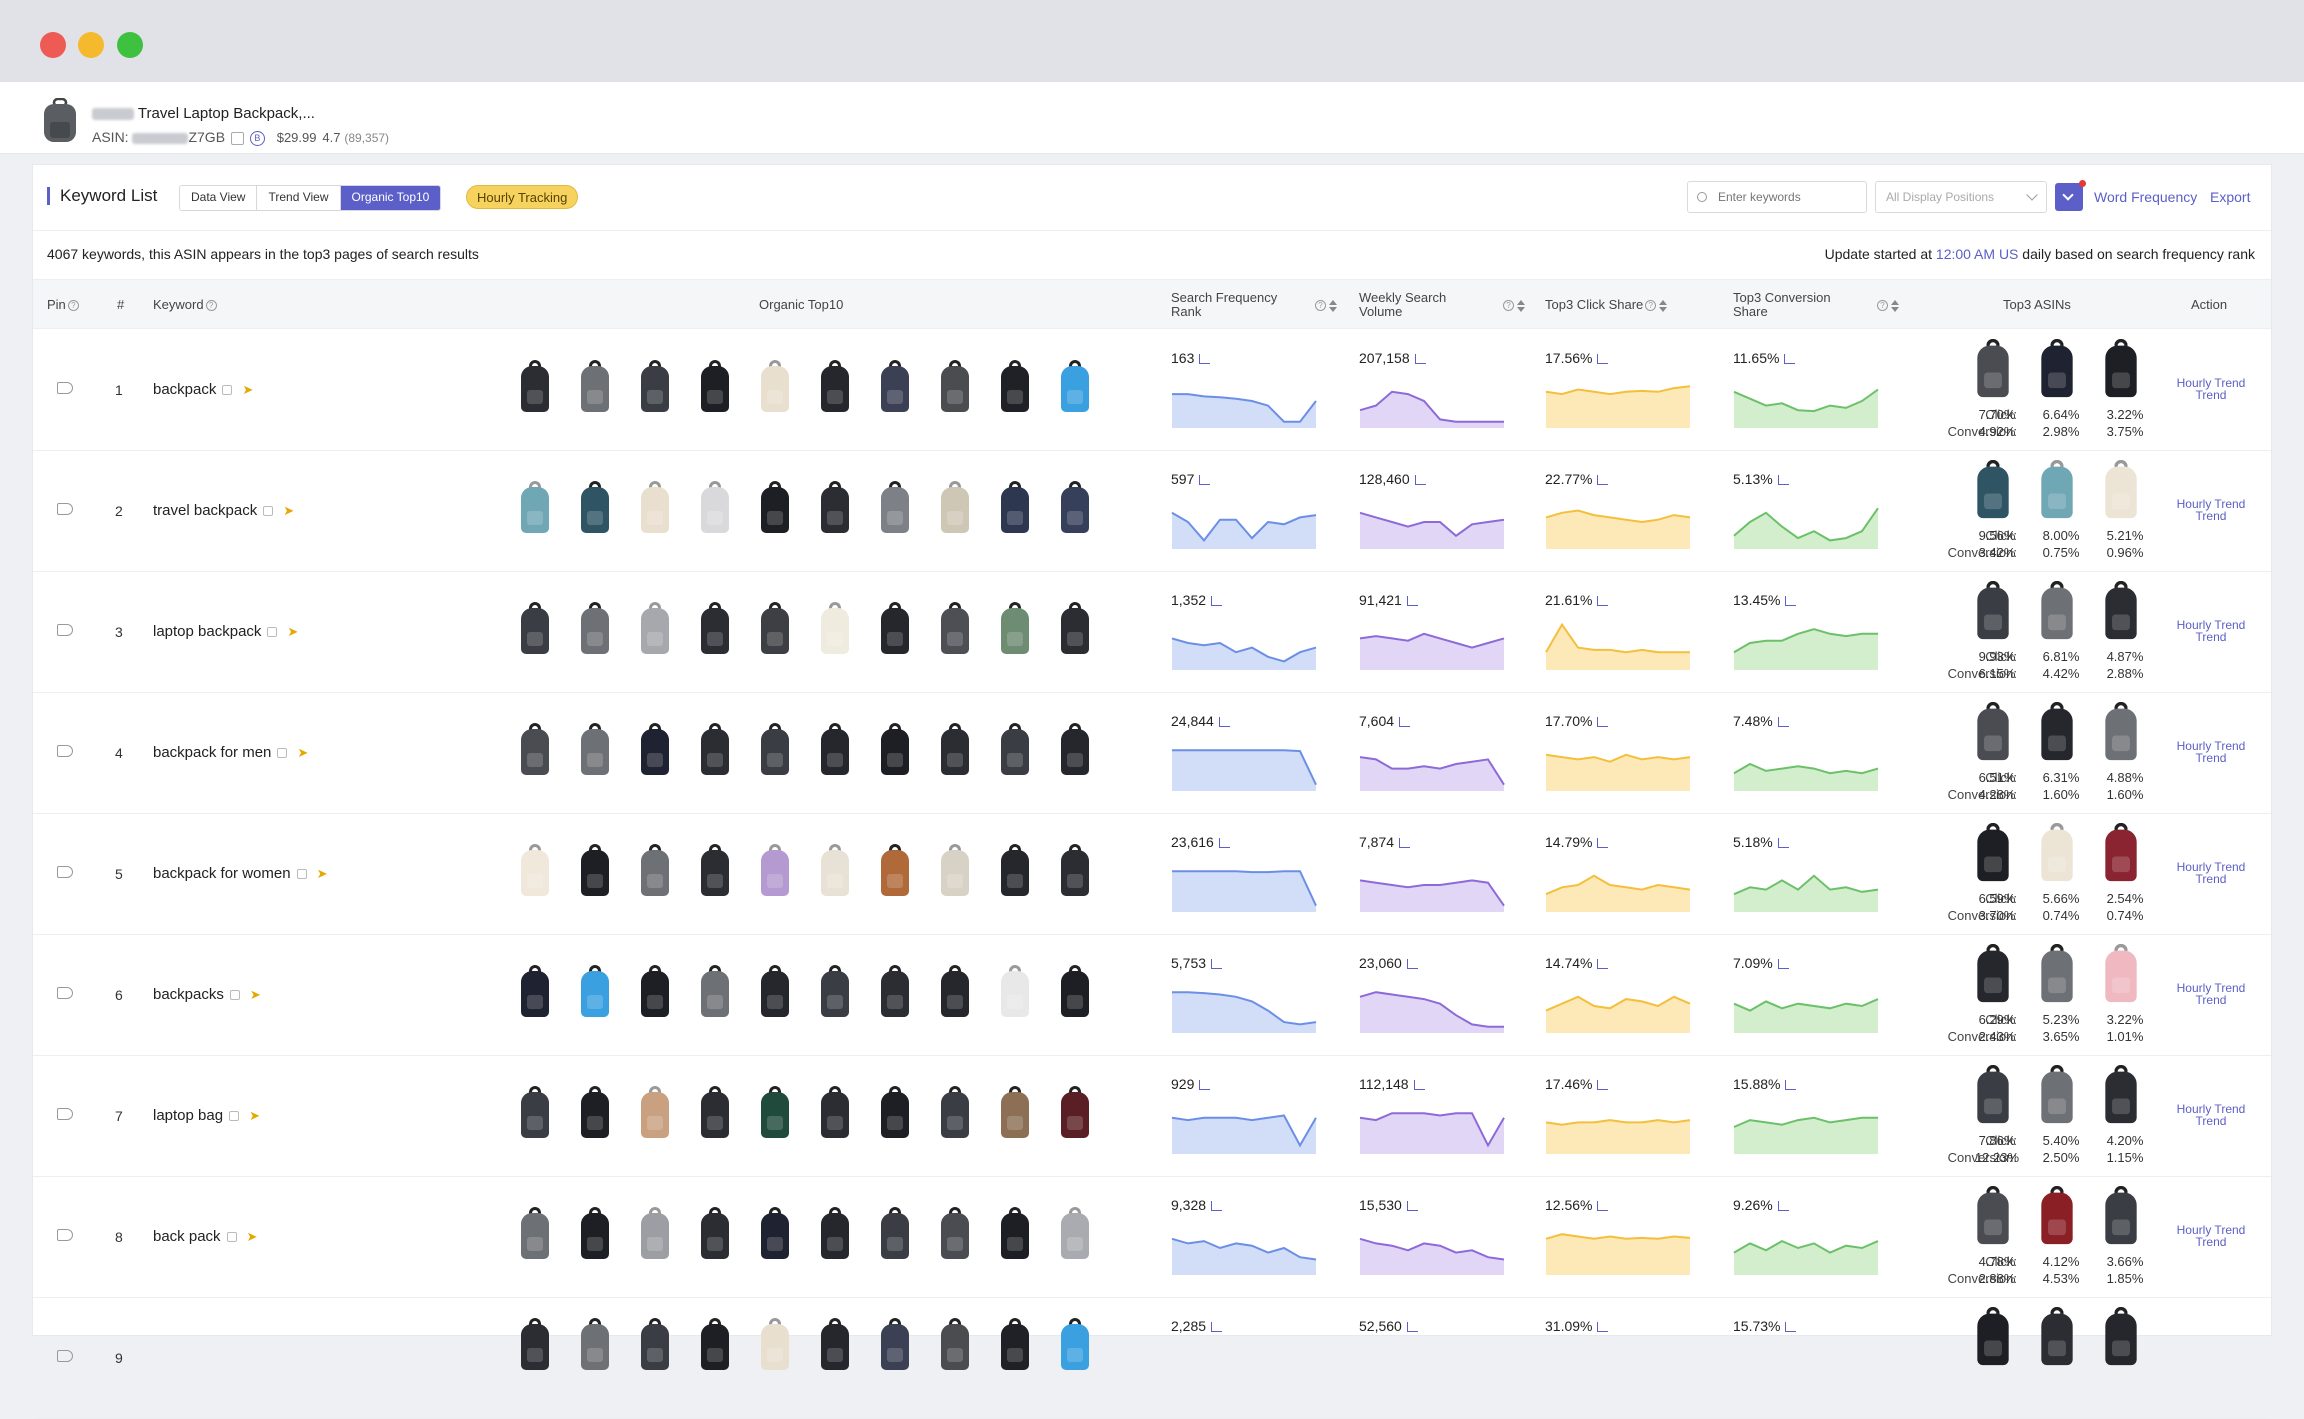  Describe the element at coordinates (1333, 306) in the screenshot. I see `sort-icon` at that location.